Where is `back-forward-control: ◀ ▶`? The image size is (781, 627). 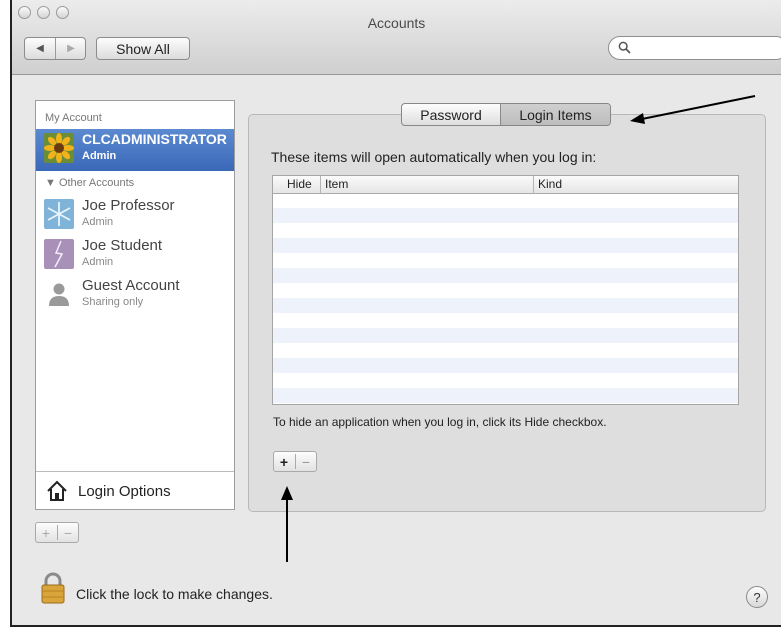
back-forward-control: ◀ ▶ is located at coordinates (55, 48).